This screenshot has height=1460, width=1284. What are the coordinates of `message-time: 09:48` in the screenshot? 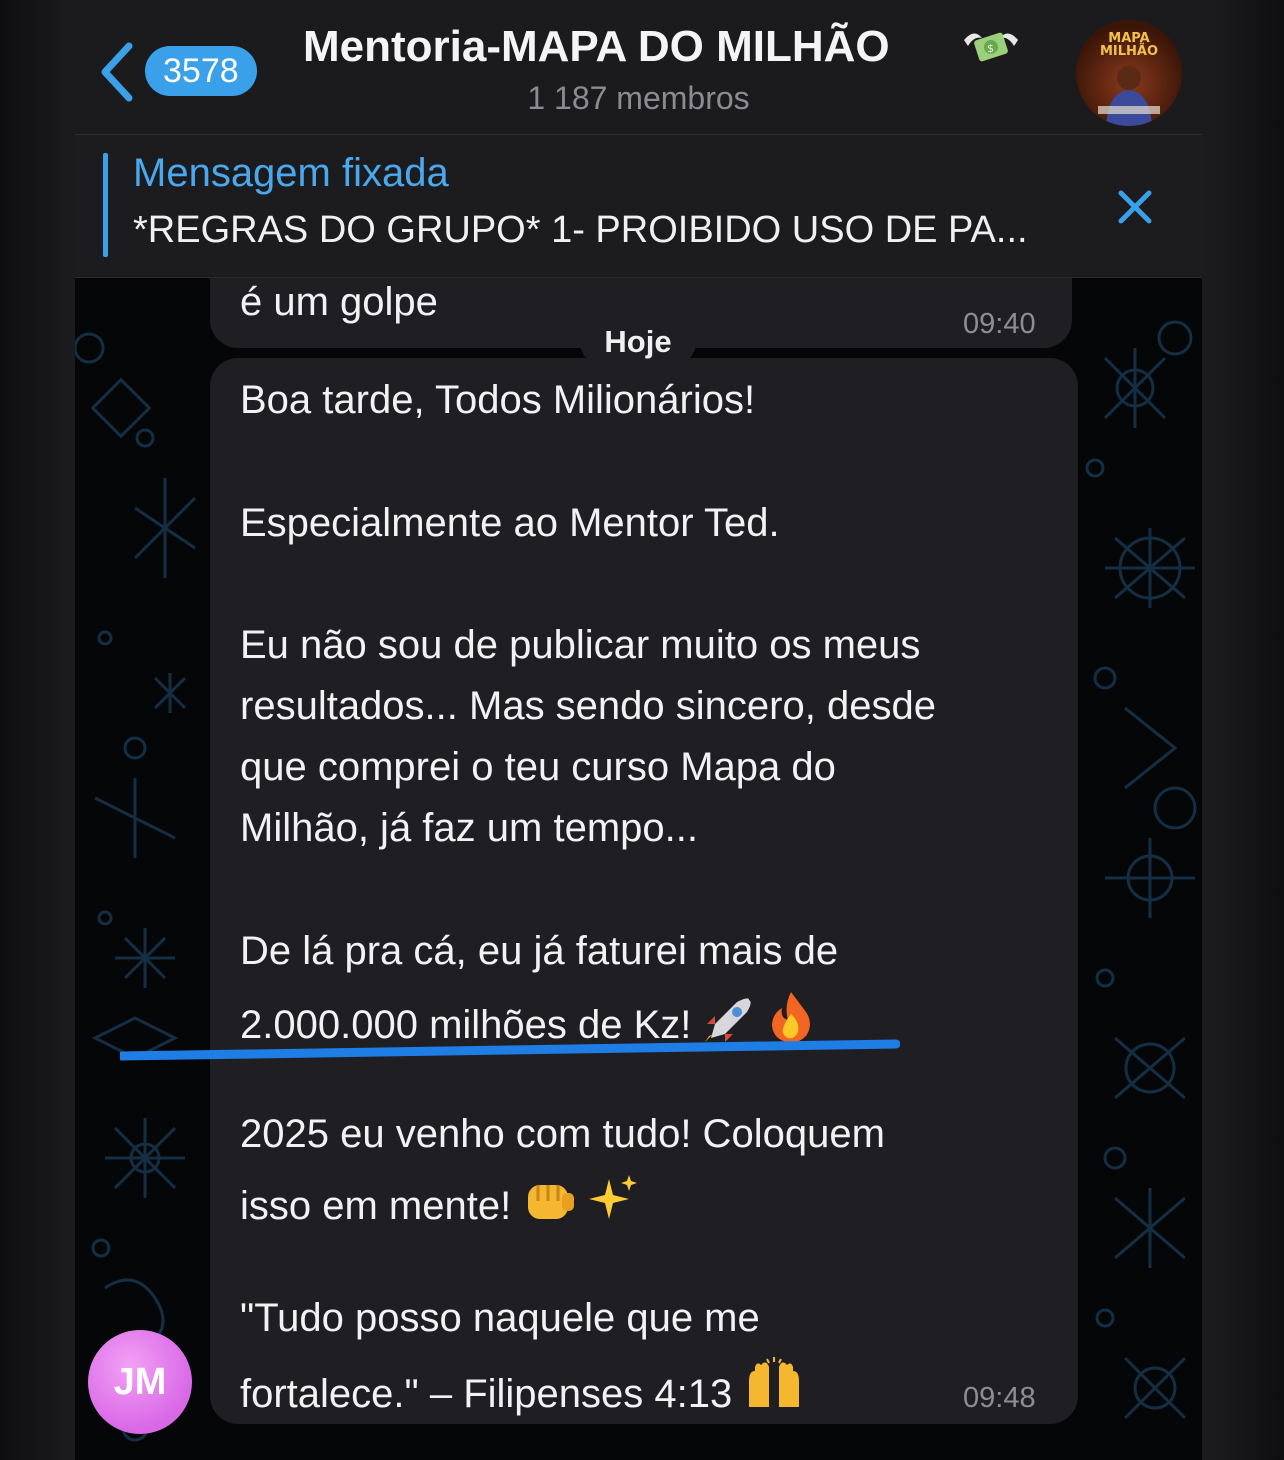 It's located at (999, 1398).